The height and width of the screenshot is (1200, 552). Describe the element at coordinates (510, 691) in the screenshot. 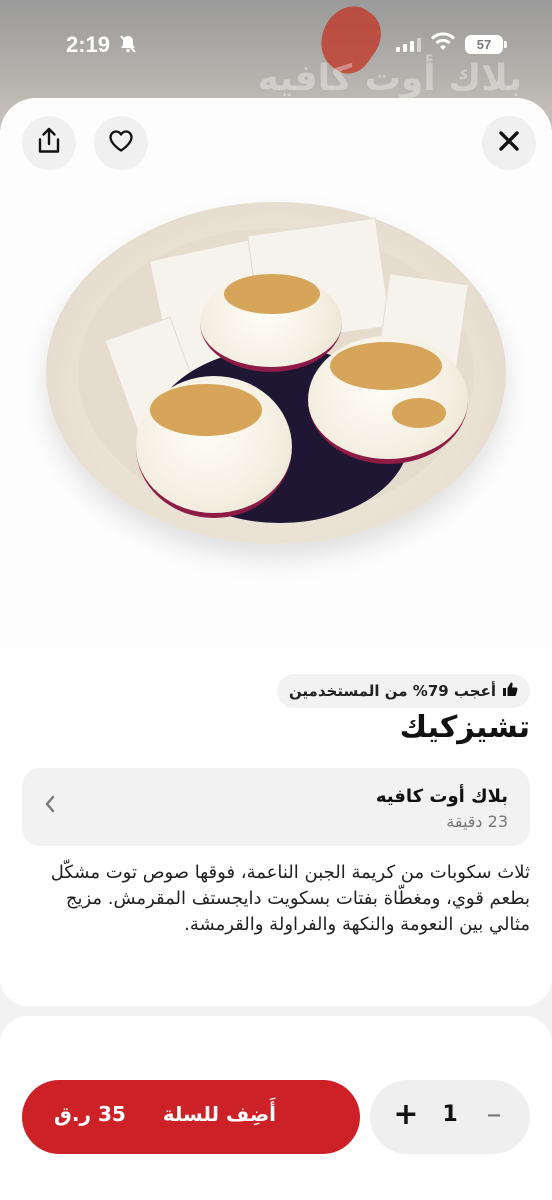

I see `thumbs-up-icon` at that location.